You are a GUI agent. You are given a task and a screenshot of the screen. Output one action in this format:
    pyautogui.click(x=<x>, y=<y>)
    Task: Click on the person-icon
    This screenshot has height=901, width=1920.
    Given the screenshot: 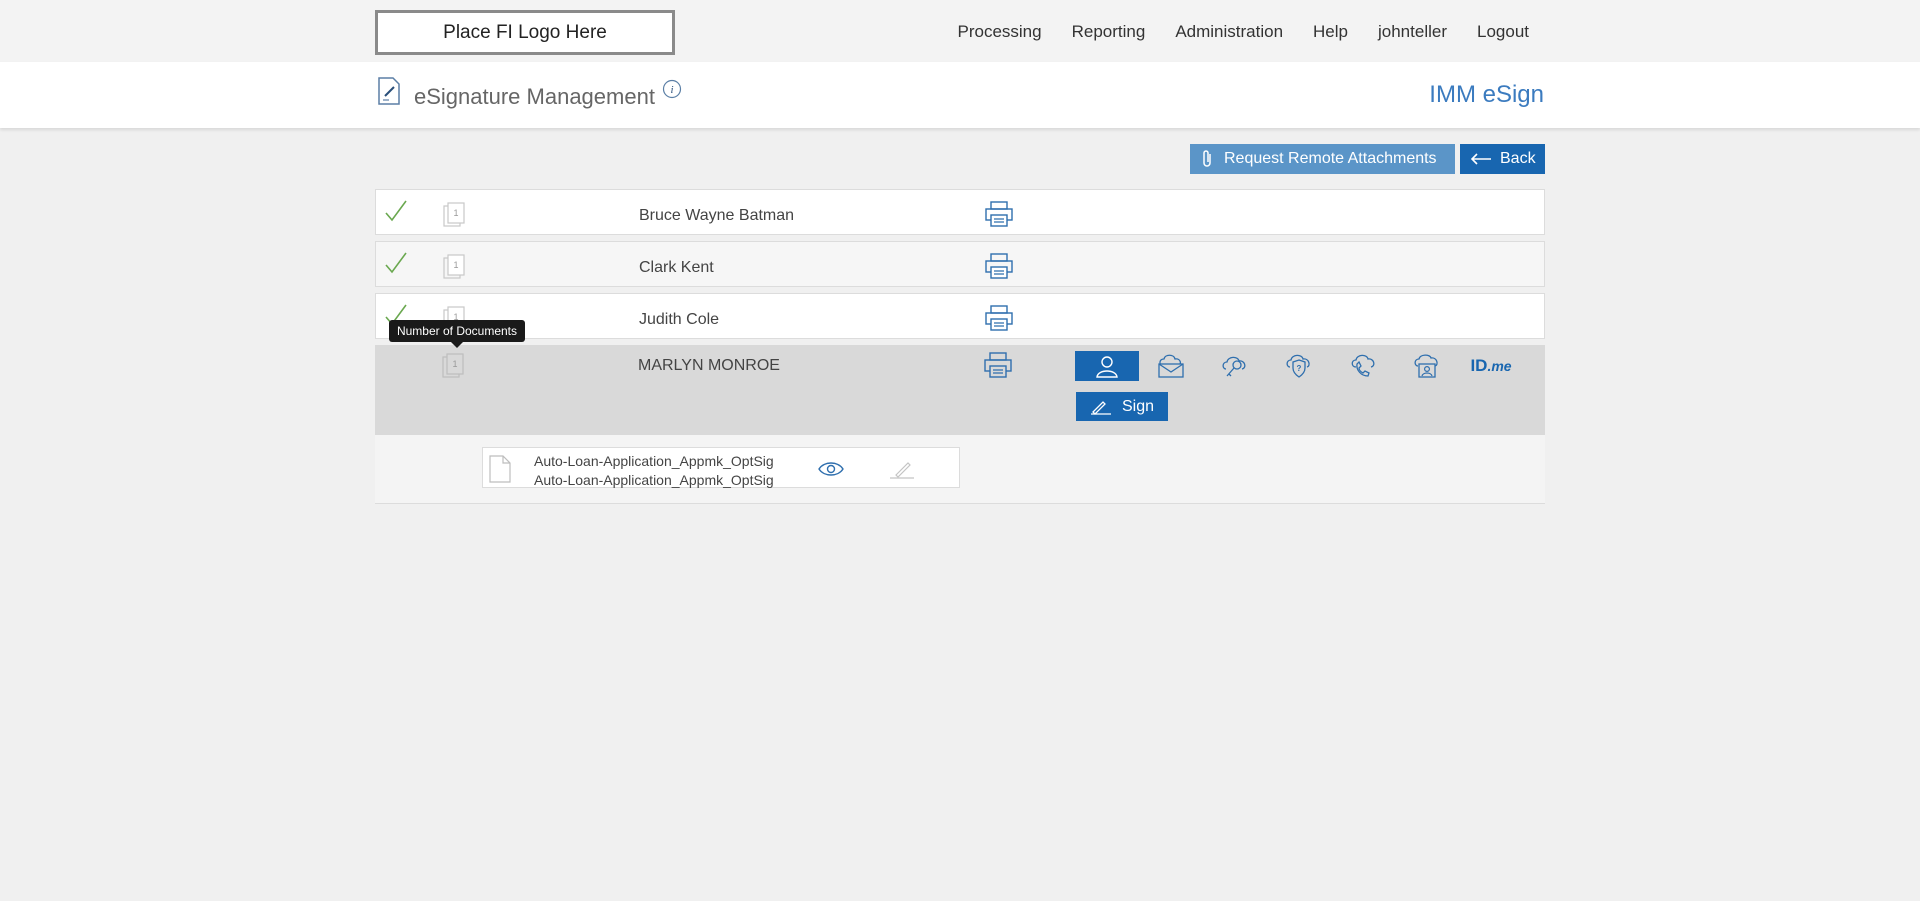 What is the action you would take?
    pyautogui.click(x=1107, y=367)
    